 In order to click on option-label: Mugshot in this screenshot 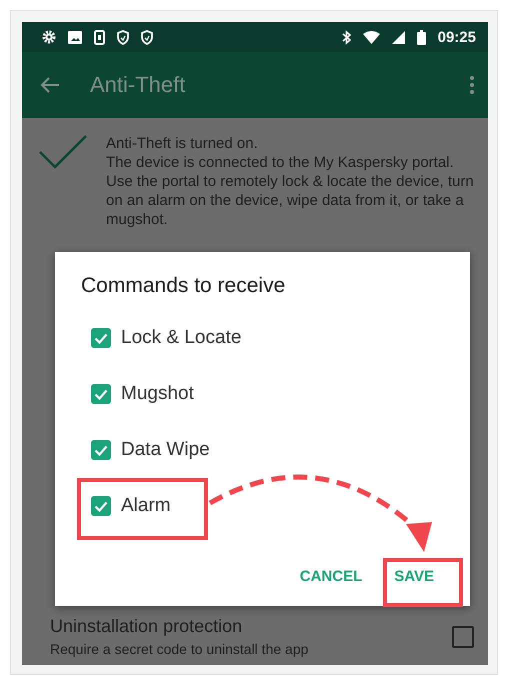, I will do `click(157, 394)`.